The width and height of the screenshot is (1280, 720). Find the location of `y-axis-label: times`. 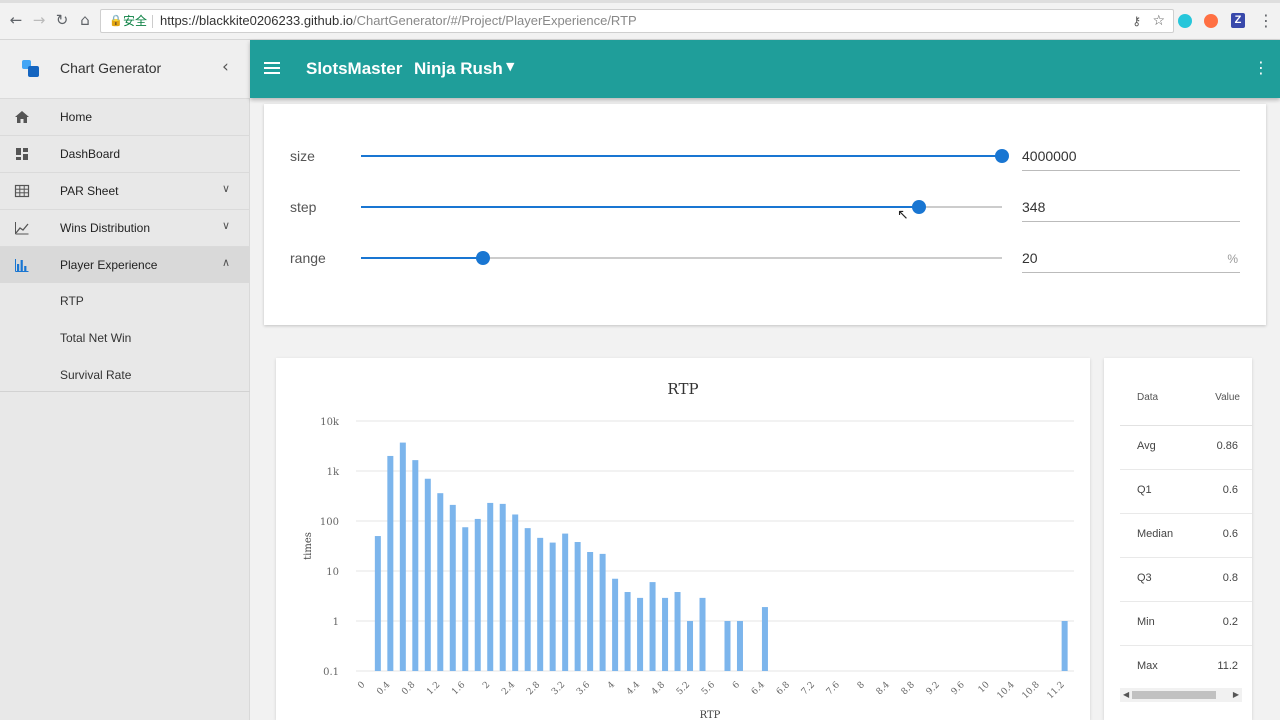

y-axis-label: times is located at coordinates (308, 546).